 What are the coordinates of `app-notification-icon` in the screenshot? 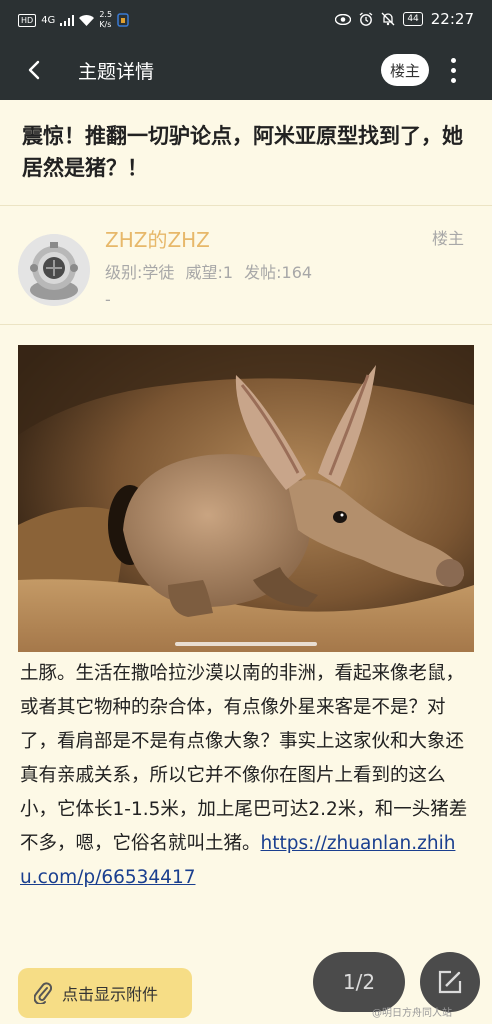 It's located at (123, 20).